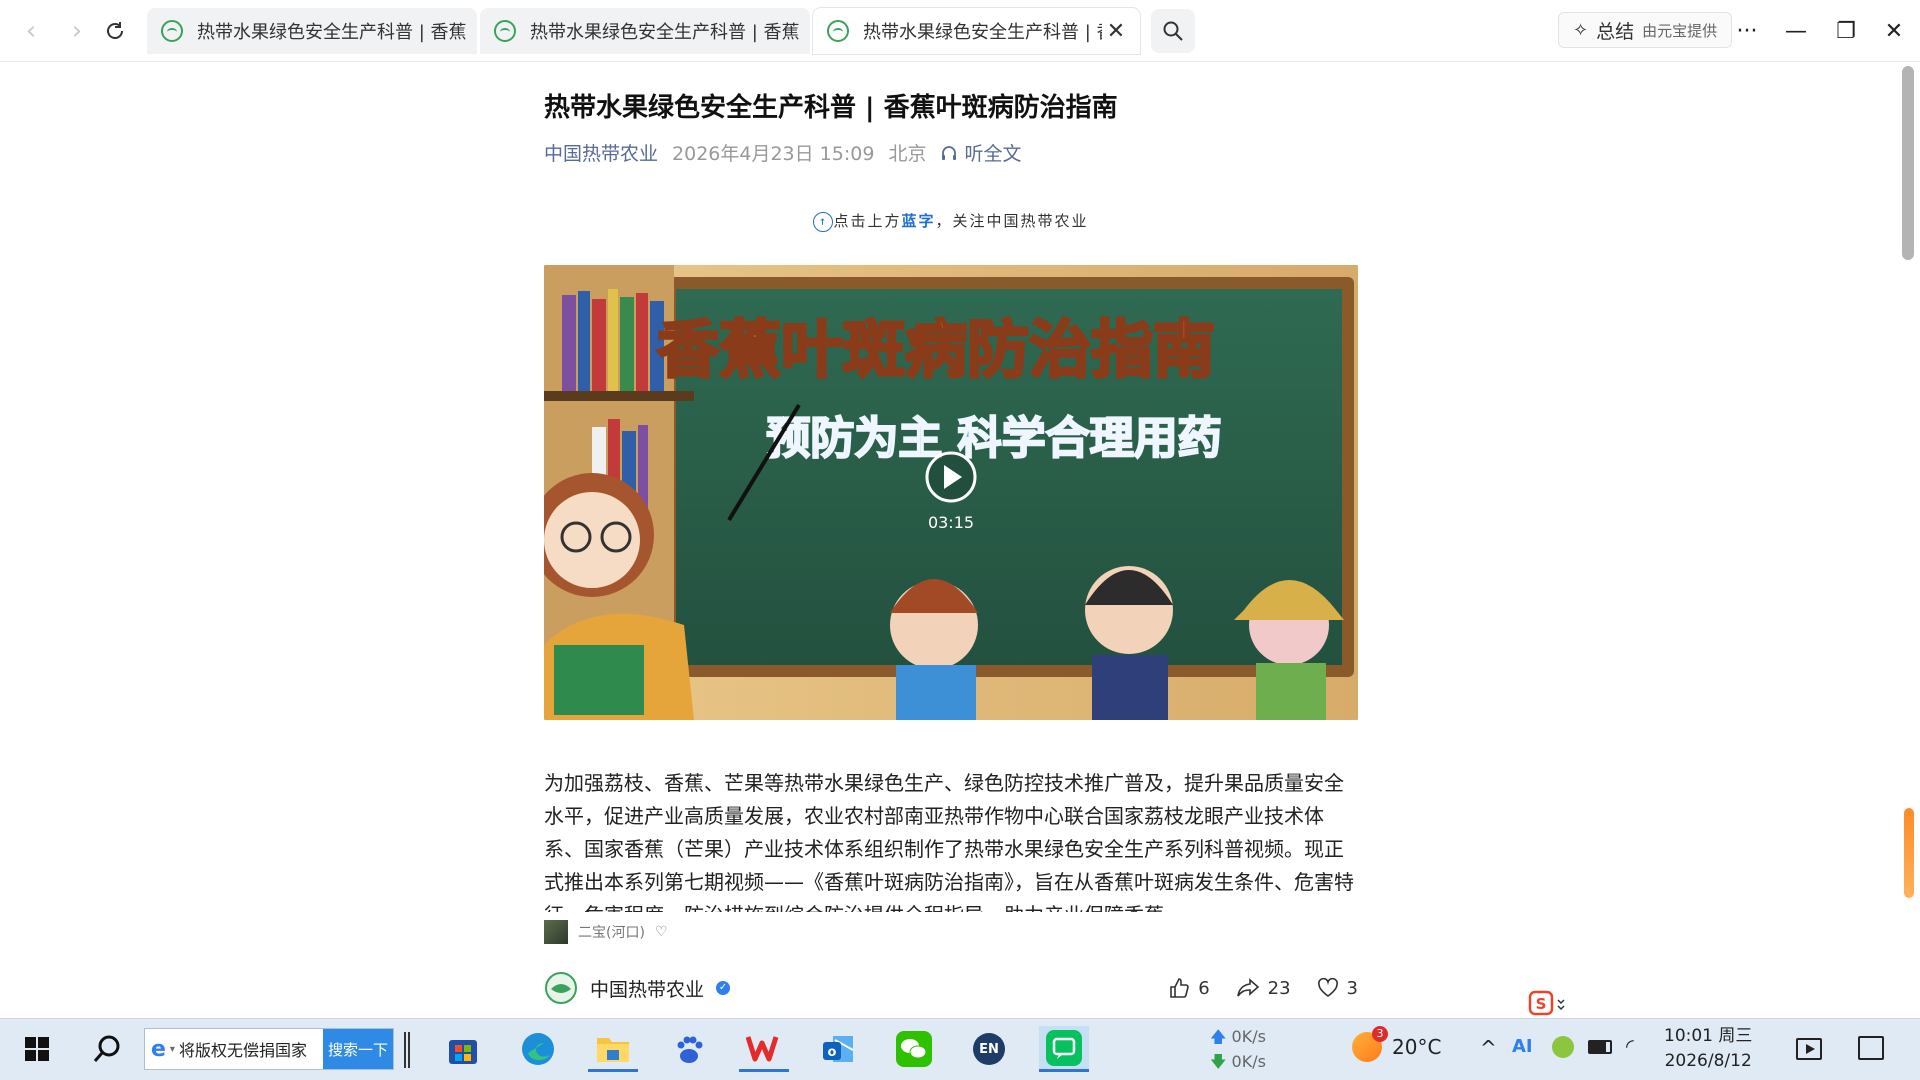 This screenshot has width=1920, height=1080. Describe the element at coordinates (1189, 988) in the screenshot. I see `like-button: 6` at that location.